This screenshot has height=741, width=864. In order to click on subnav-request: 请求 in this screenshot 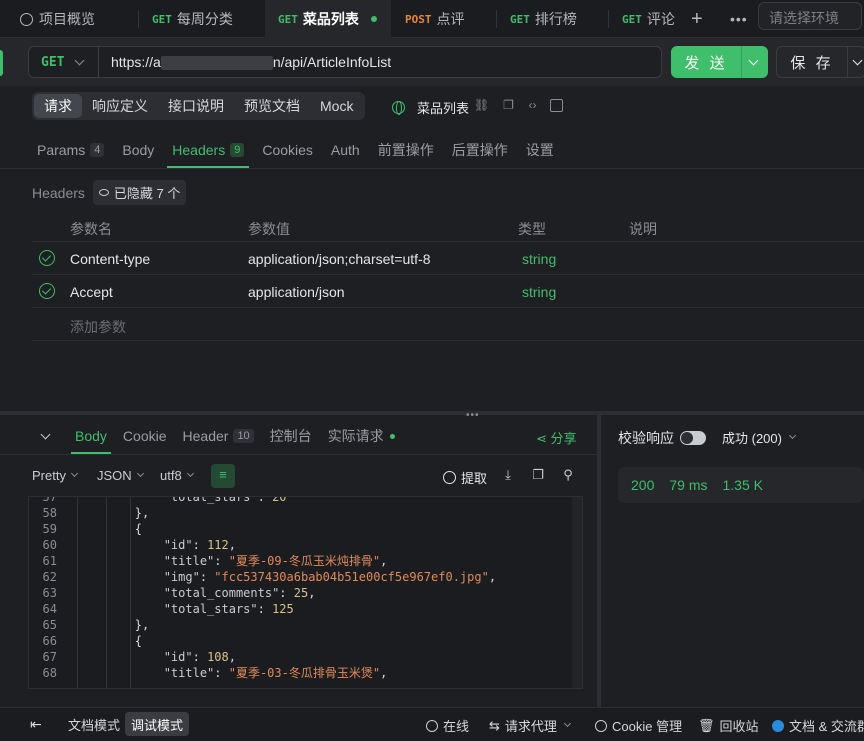, I will do `click(58, 106)`.